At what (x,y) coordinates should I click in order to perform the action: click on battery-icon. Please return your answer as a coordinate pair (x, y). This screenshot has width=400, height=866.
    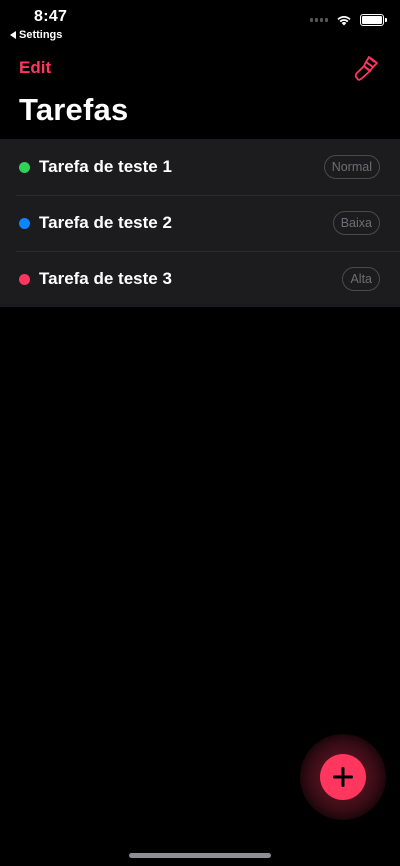
    Looking at the image, I should click on (373, 20).